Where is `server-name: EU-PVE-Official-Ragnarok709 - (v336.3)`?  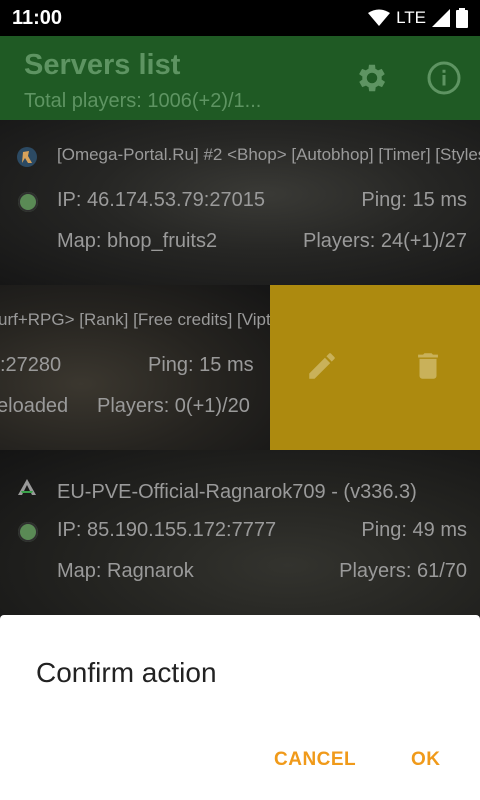
server-name: EU-PVE-Official-Ragnarok709 - (v336.3) is located at coordinates (237, 492).